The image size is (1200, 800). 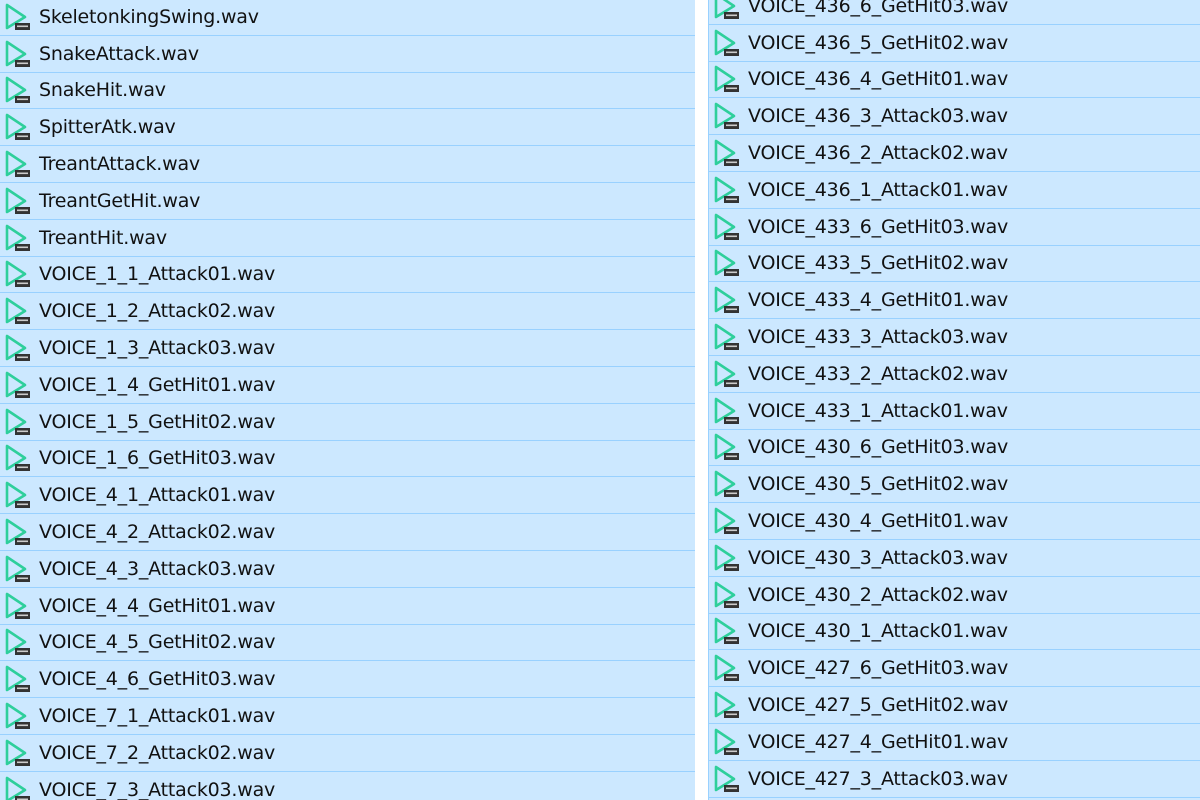 What do you see at coordinates (347, 569) in the screenshot?
I see `file-item: VOICE_4_3_Attack03.wav` at bounding box center [347, 569].